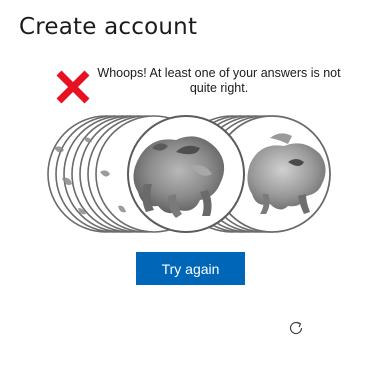  What do you see at coordinates (73, 87) in the screenshot?
I see `error-x-icon` at bounding box center [73, 87].